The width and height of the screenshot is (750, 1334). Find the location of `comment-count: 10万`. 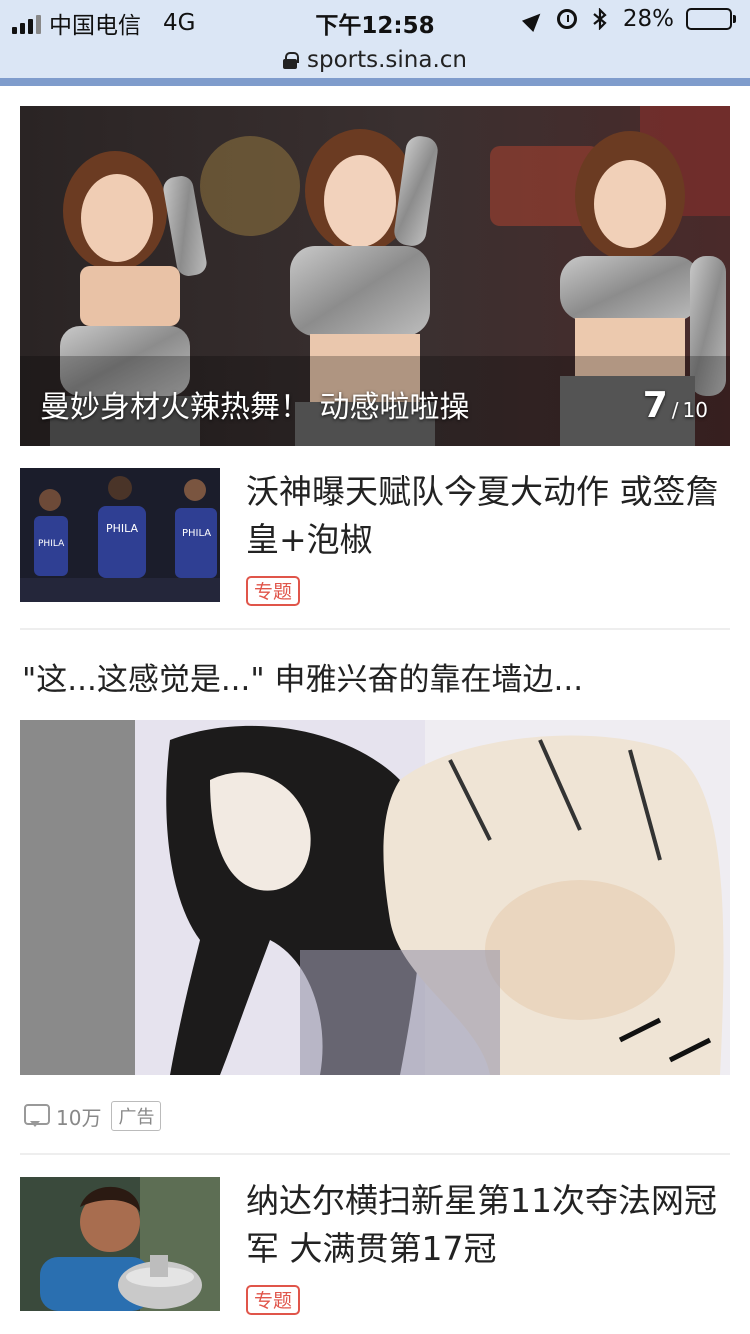

comment-count: 10万 is located at coordinates (79, 1117).